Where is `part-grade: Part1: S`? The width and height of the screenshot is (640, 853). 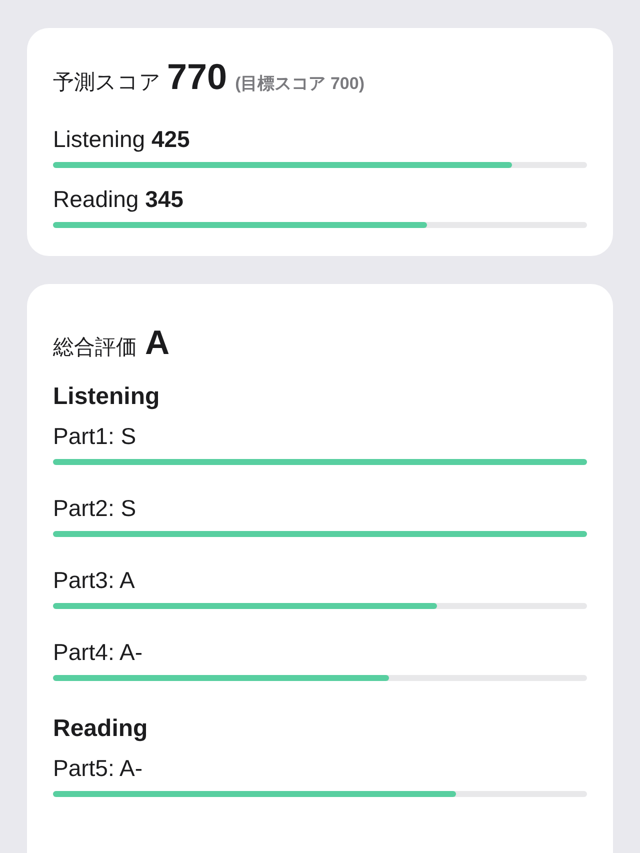 part-grade: Part1: S is located at coordinates (95, 436).